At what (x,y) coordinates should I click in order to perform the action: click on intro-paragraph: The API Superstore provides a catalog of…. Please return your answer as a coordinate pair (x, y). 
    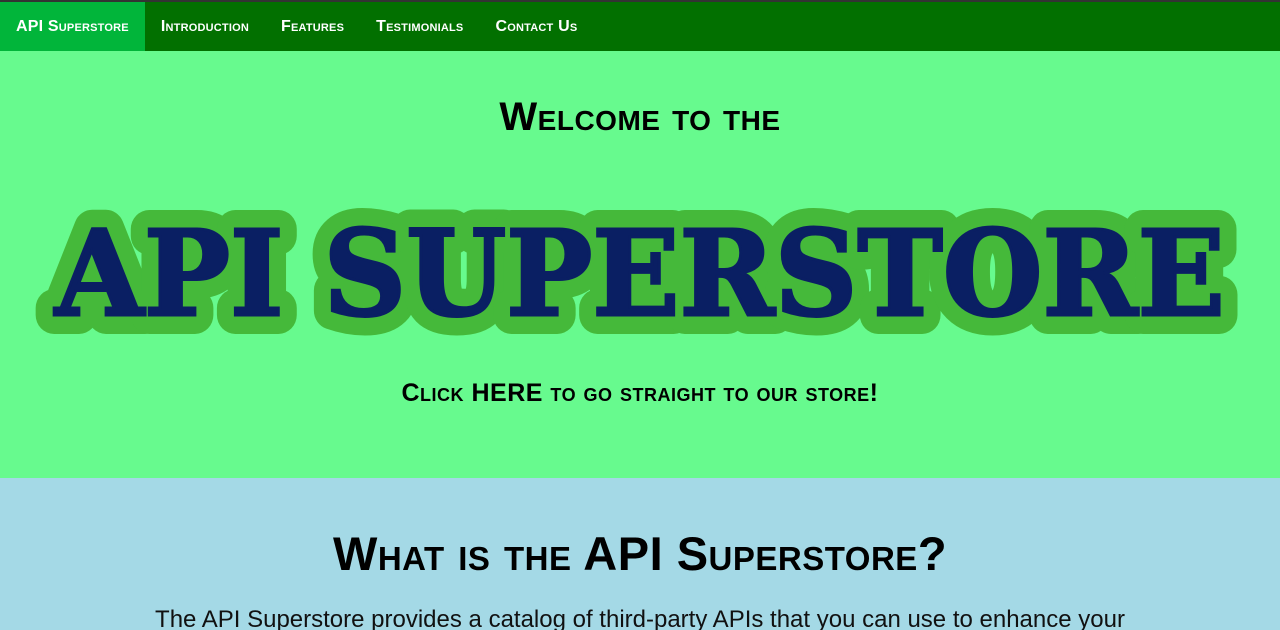
    Looking at the image, I should click on (640, 618).